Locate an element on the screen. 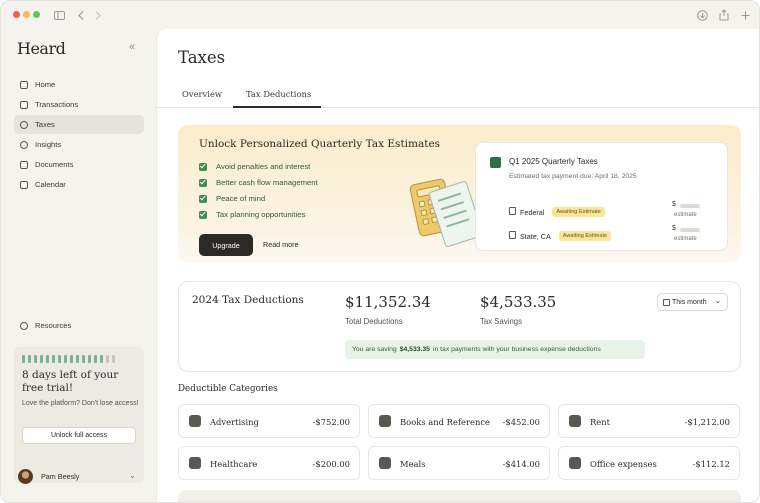  forward-icon is located at coordinates (98, 15).